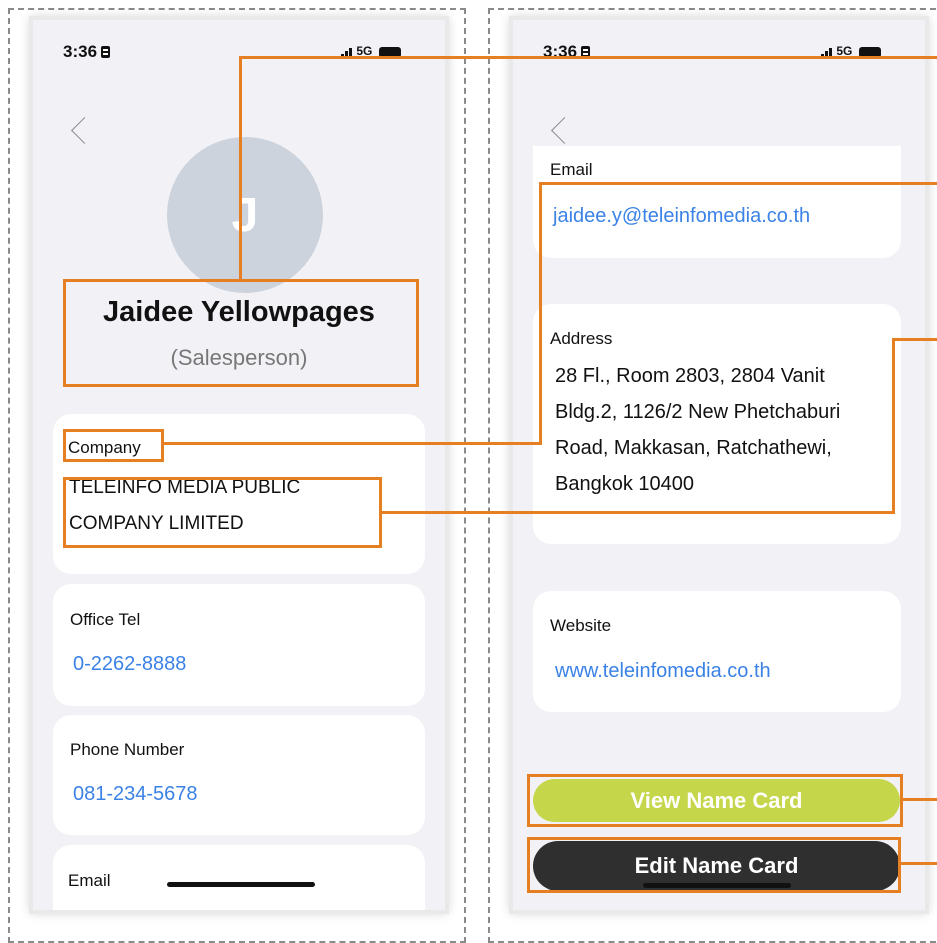 This screenshot has height=943, width=937. I want to click on email-card: Email, so click(239, 877).